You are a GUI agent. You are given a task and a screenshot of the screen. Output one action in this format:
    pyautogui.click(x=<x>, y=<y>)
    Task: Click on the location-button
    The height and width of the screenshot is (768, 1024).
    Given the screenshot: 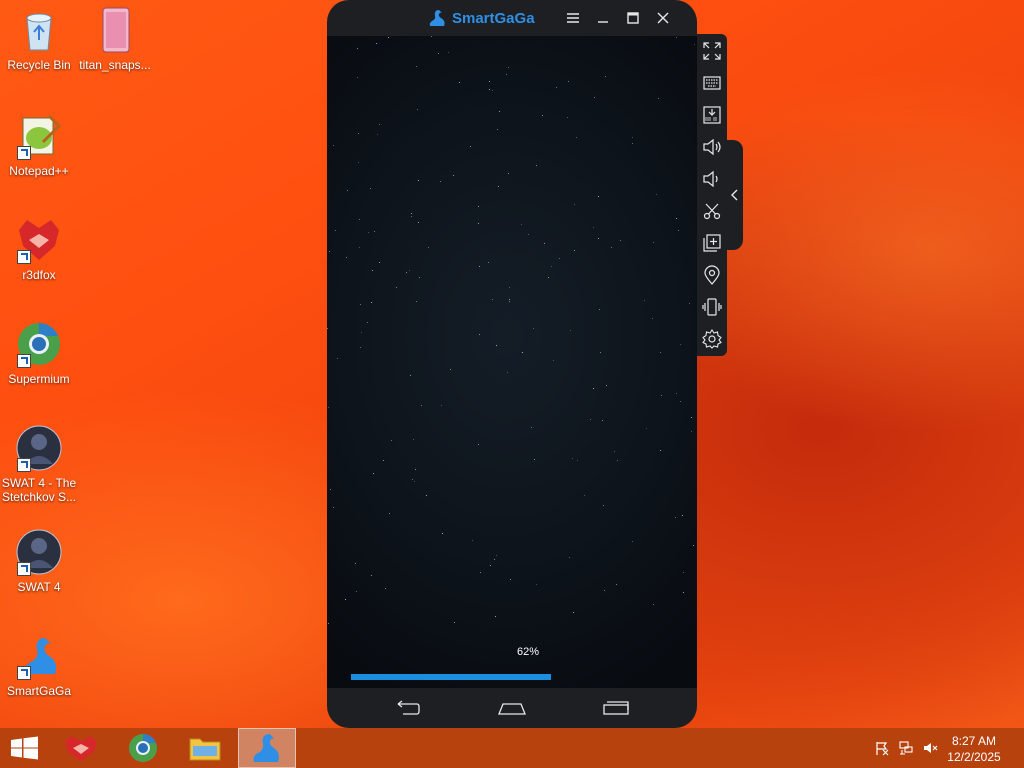 What is the action you would take?
    pyautogui.click(x=712, y=275)
    